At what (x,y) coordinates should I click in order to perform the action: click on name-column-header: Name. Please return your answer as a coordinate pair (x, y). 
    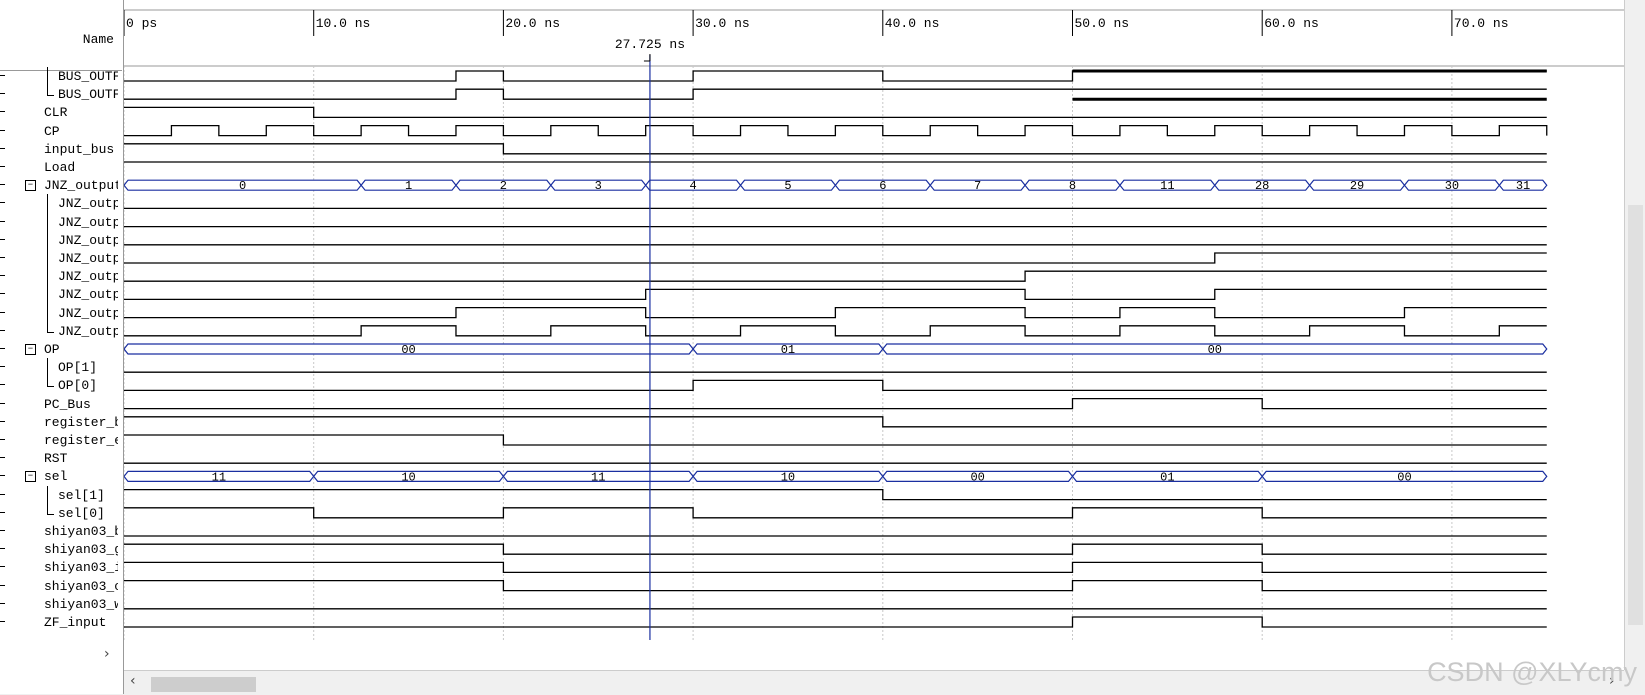
    Looking at the image, I should click on (61, 40).